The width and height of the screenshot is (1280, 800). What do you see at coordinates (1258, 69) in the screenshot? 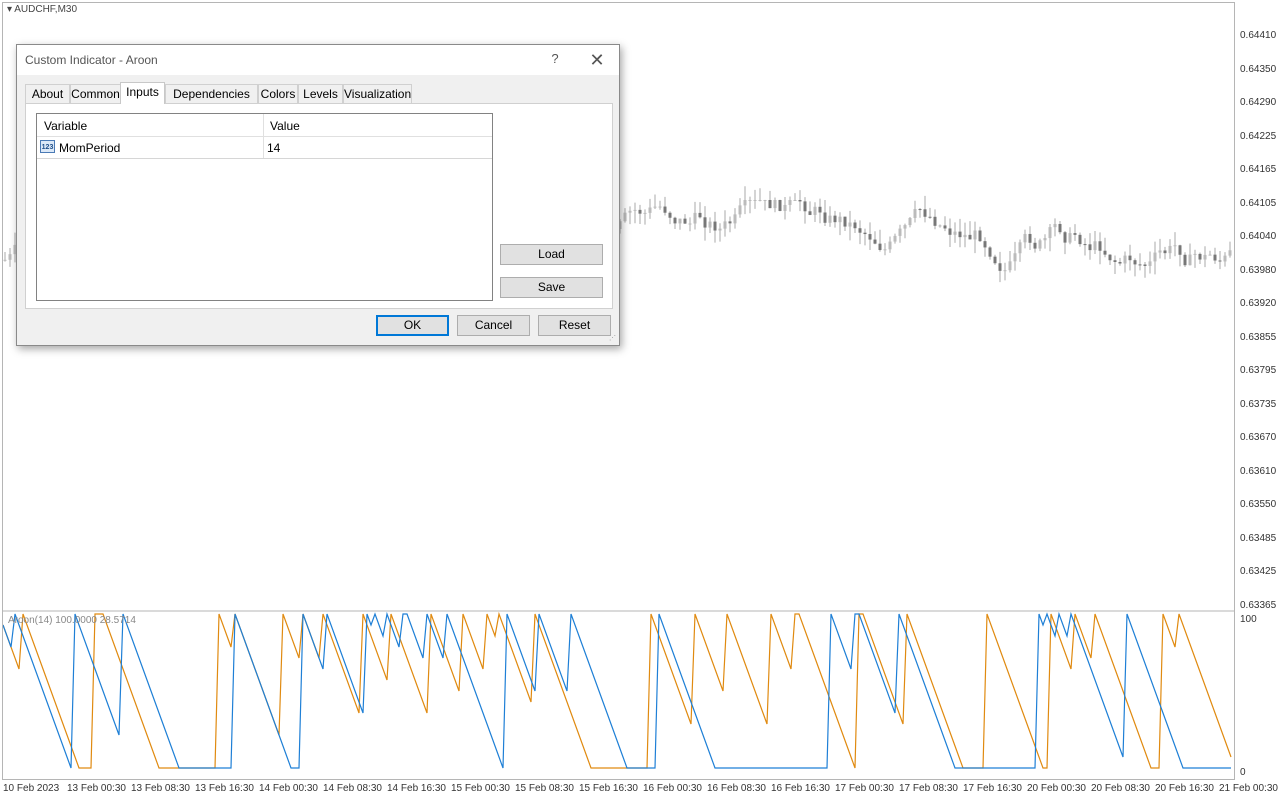
I see `price-tick: 0.64350` at bounding box center [1258, 69].